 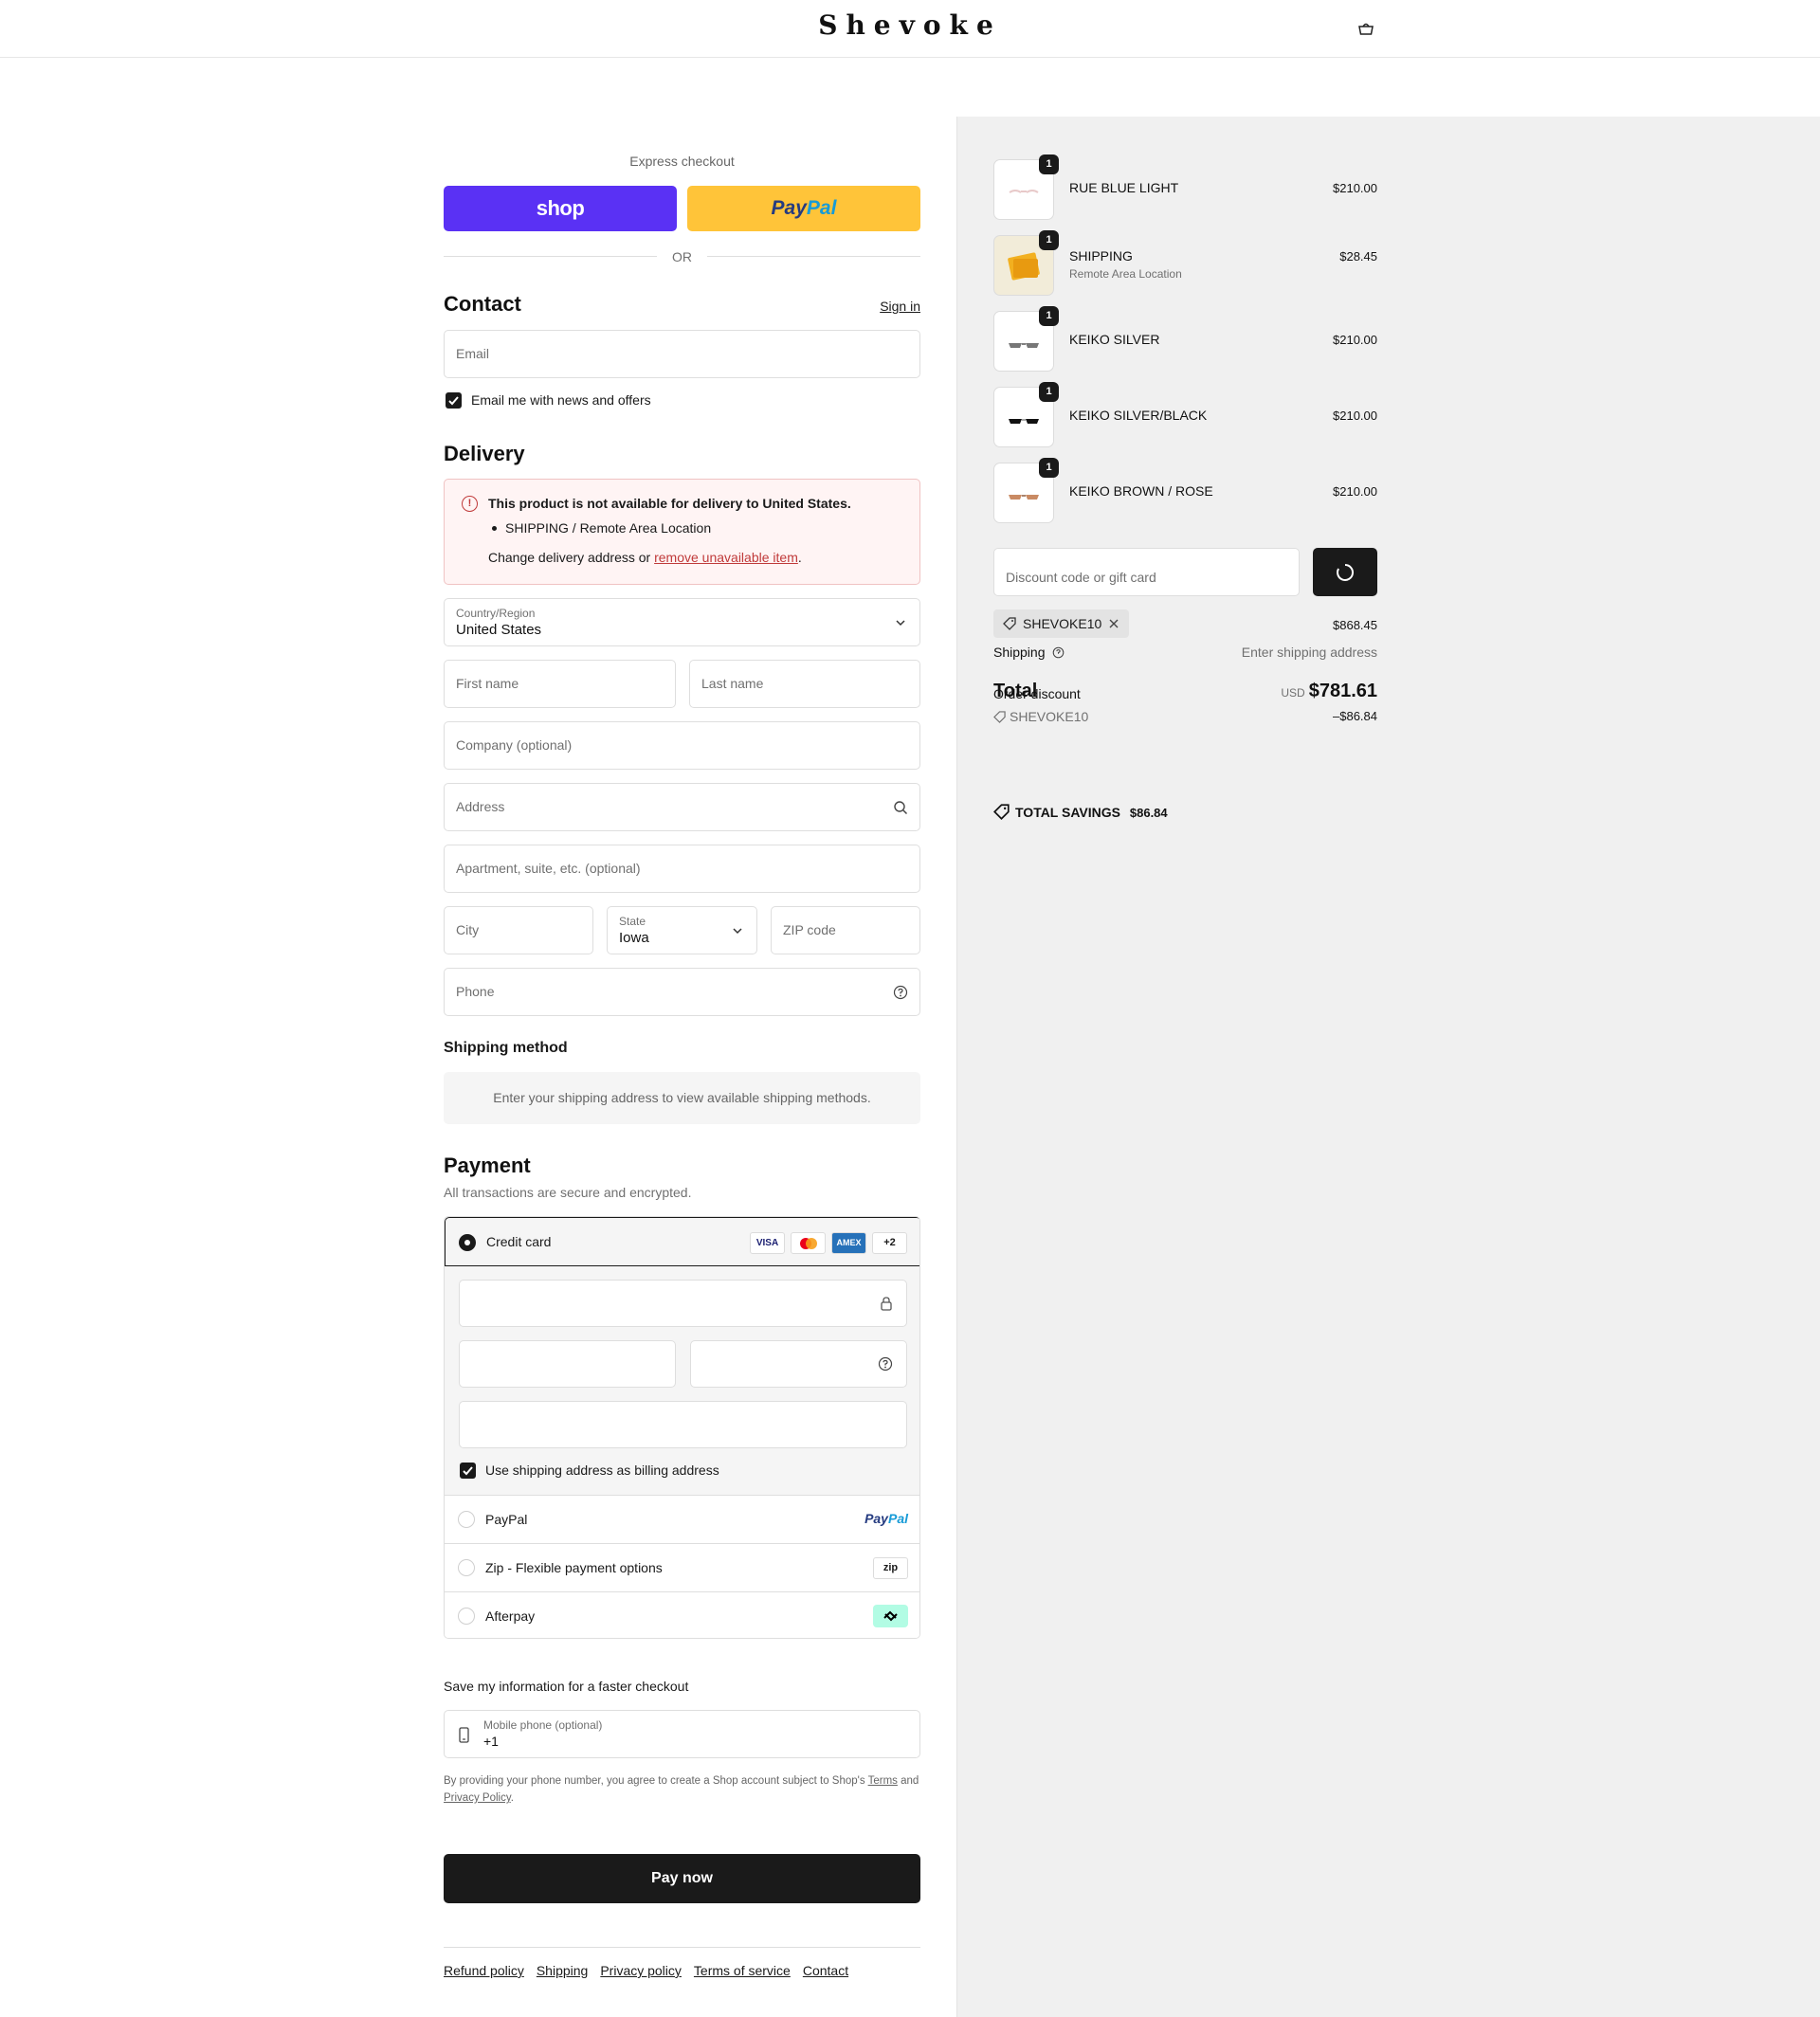 I want to click on total-value: $781.61, so click(x=1342, y=691).